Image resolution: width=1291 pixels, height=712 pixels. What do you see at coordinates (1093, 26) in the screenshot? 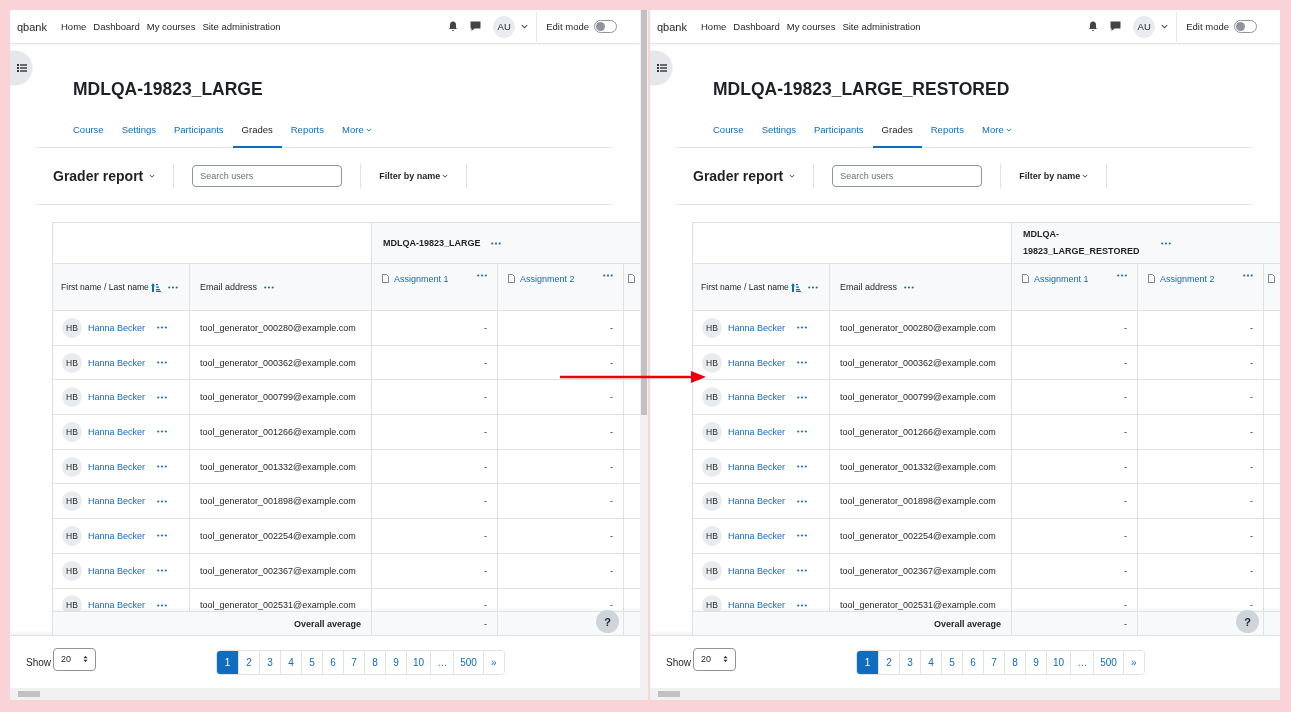
I see `bell-icon` at bounding box center [1093, 26].